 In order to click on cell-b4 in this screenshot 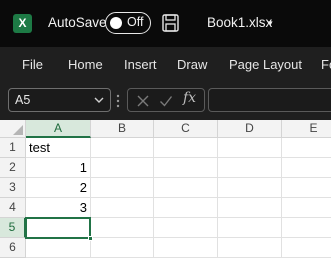, I will do `click(122, 208)`.